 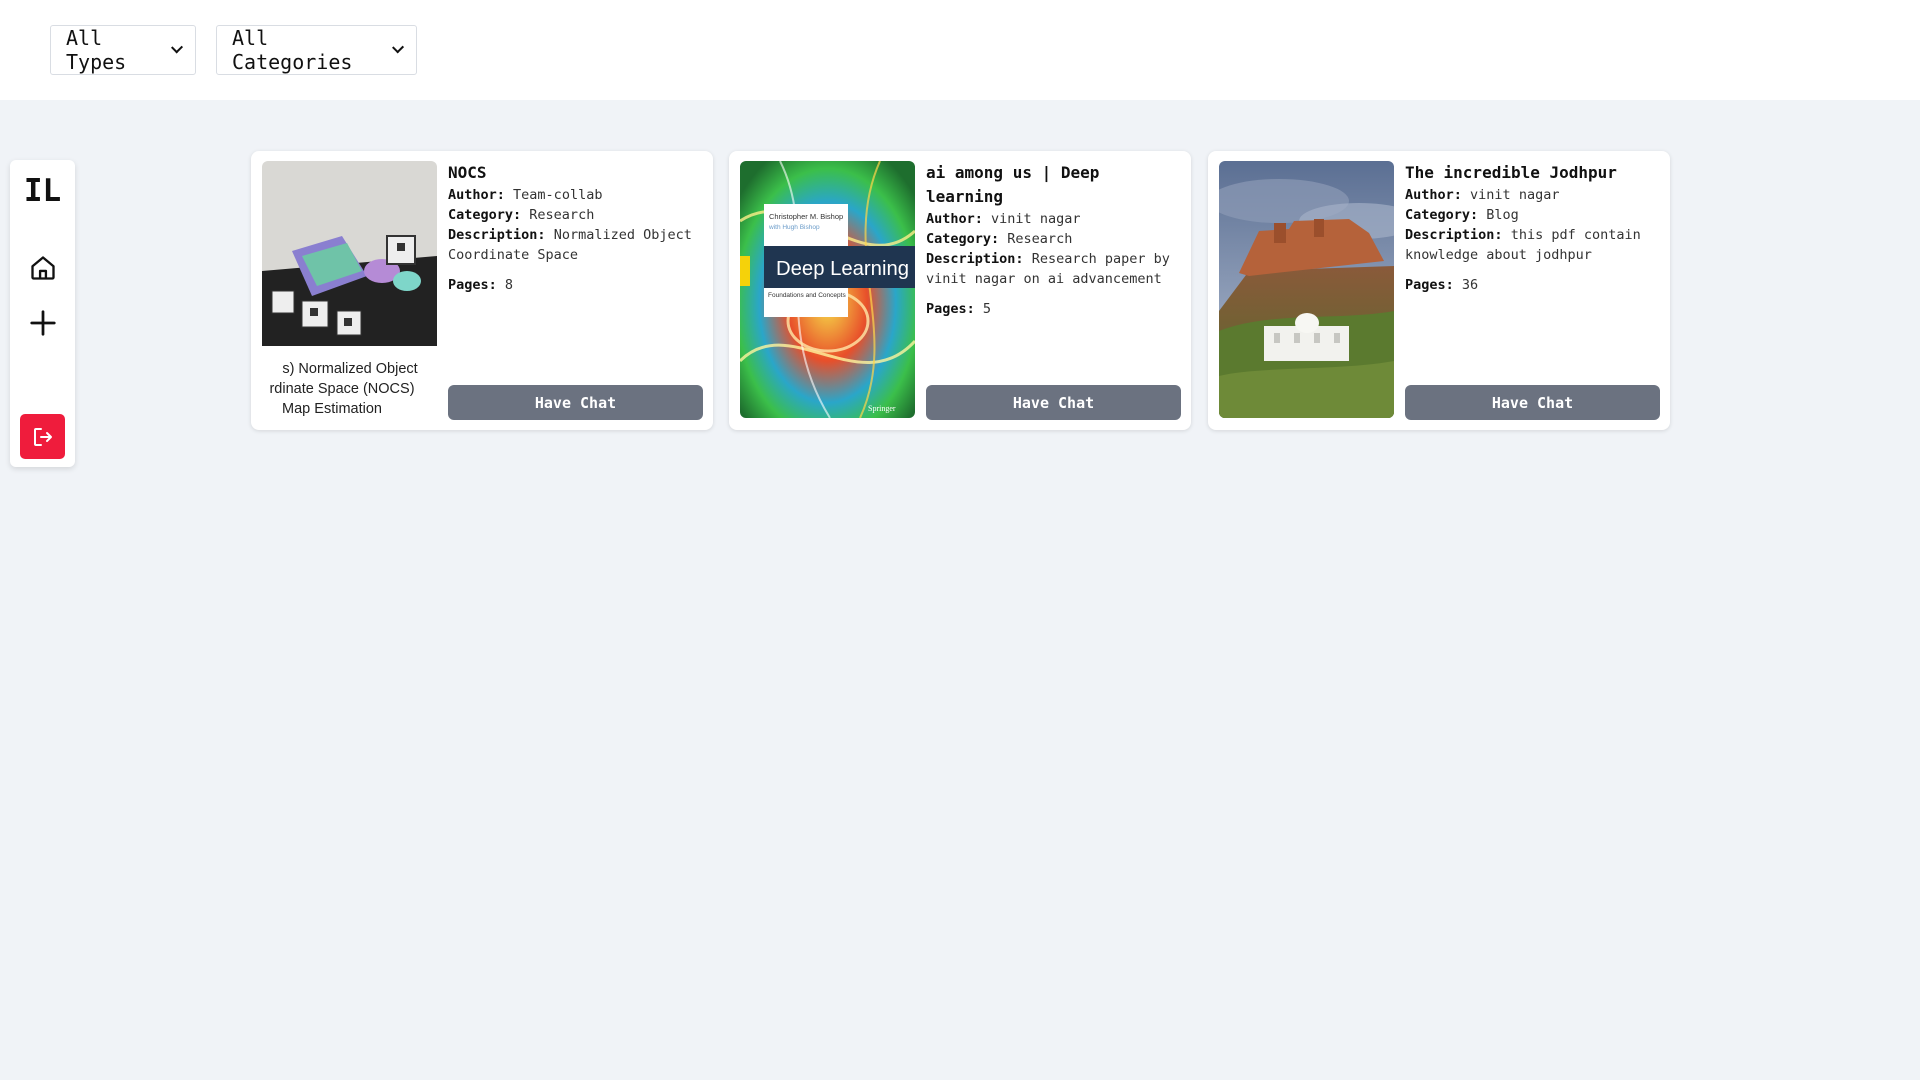 What do you see at coordinates (96, 50) in the screenshot?
I see `type-filter-value: All Types` at bounding box center [96, 50].